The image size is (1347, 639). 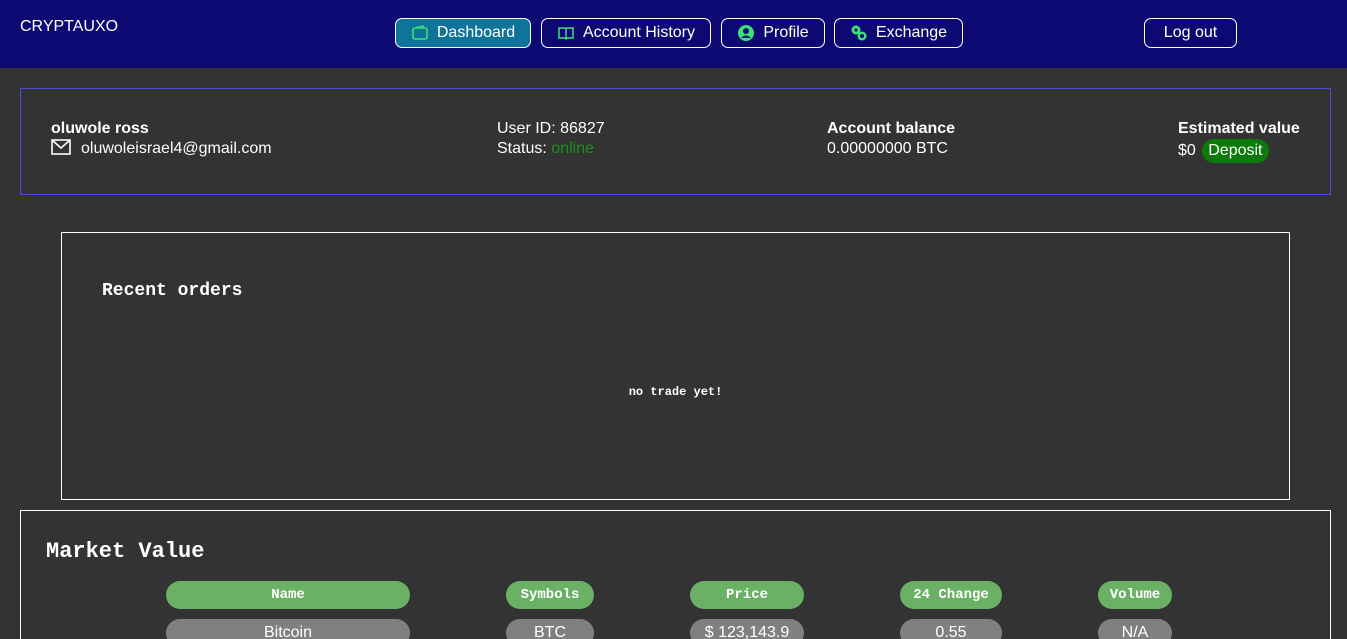 I want to click on nav-account-history-label: Account History, so click(x=639, y=32).